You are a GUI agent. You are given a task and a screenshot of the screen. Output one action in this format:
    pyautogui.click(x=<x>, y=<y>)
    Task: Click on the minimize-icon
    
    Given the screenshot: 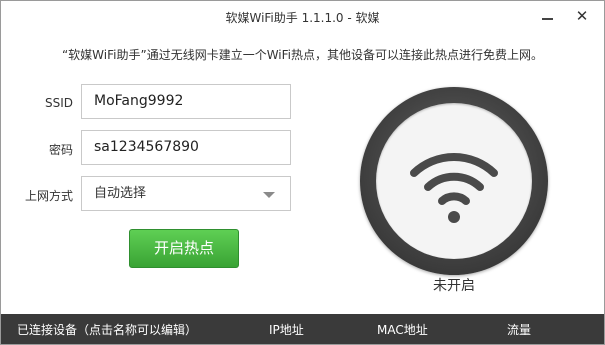 What is the action you would take?
    pyautogui.click(x=547, y=19)
    